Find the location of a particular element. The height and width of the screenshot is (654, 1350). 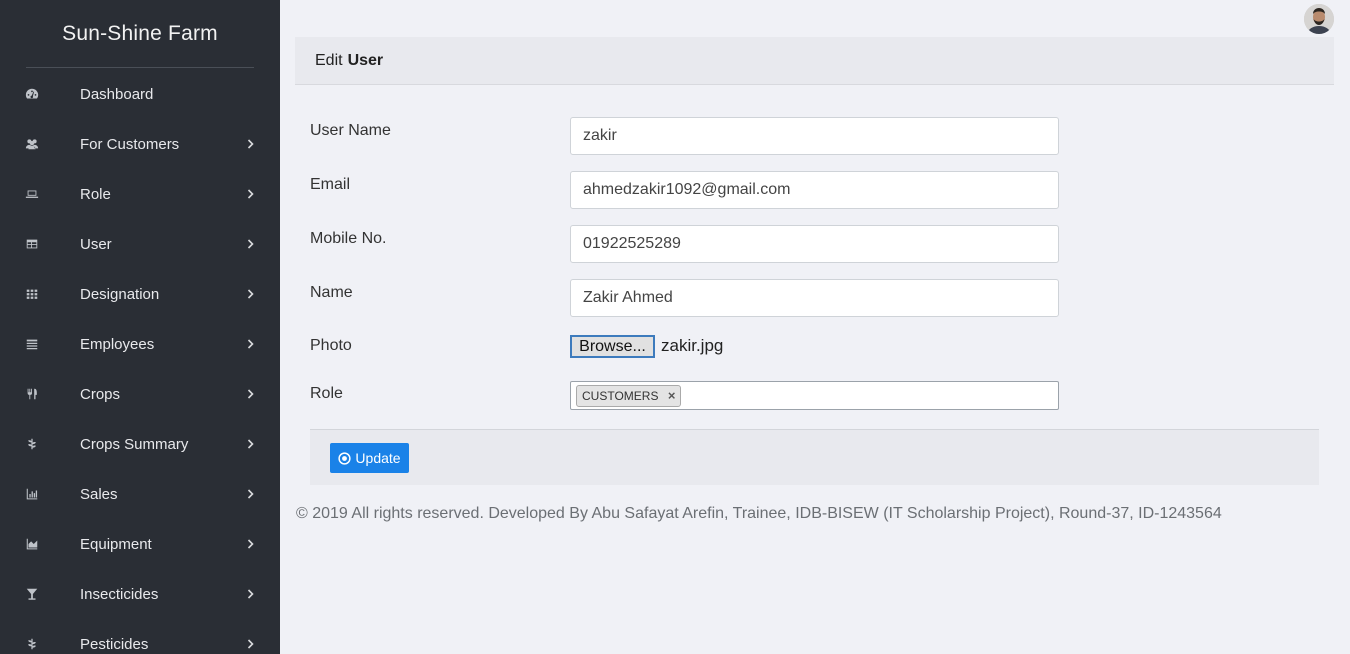

brand-title: Sun-Shine Farm is located at coordinates (140, 34).